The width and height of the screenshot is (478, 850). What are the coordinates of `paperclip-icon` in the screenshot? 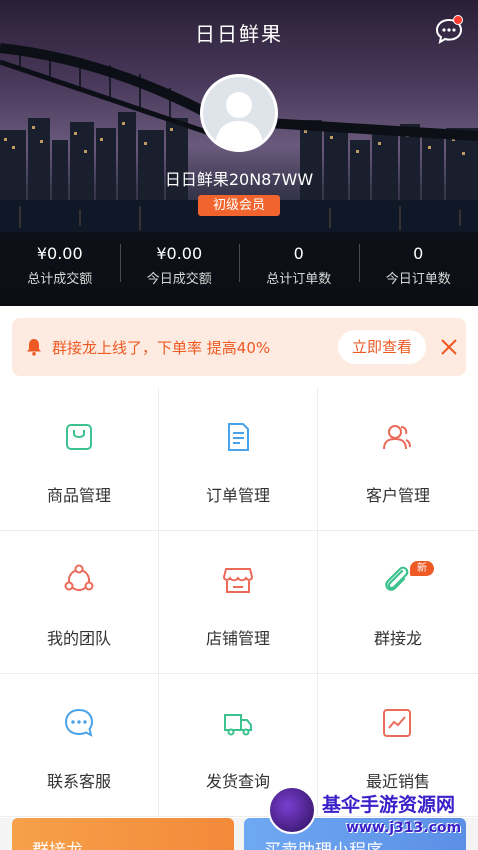 It's located at (397, 578).